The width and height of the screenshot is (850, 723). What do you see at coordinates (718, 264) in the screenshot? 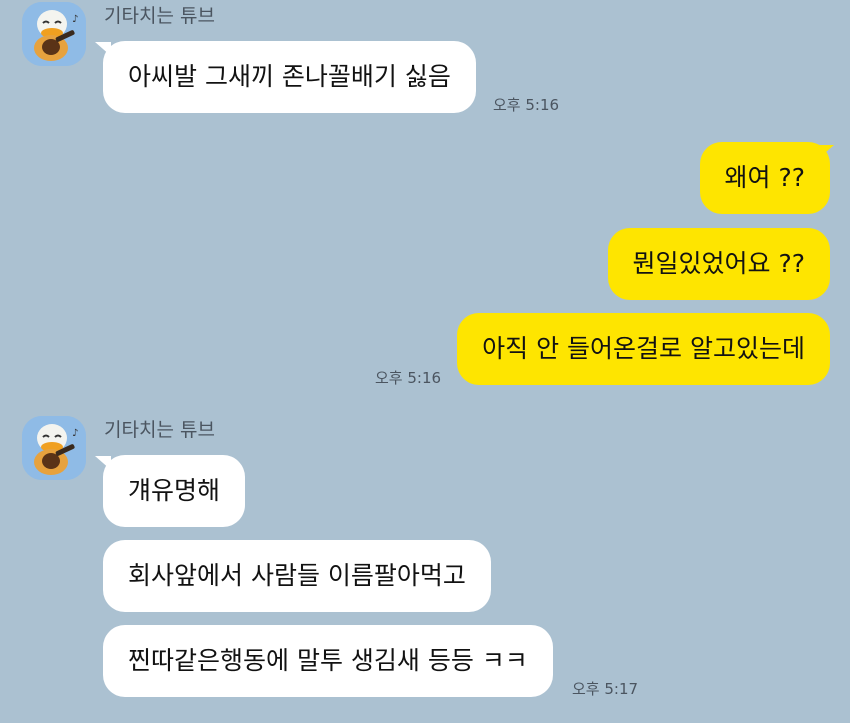
I see `outgoing-message-bubble: 뭔일있었어요 ??` at bounding box center [718, 264].